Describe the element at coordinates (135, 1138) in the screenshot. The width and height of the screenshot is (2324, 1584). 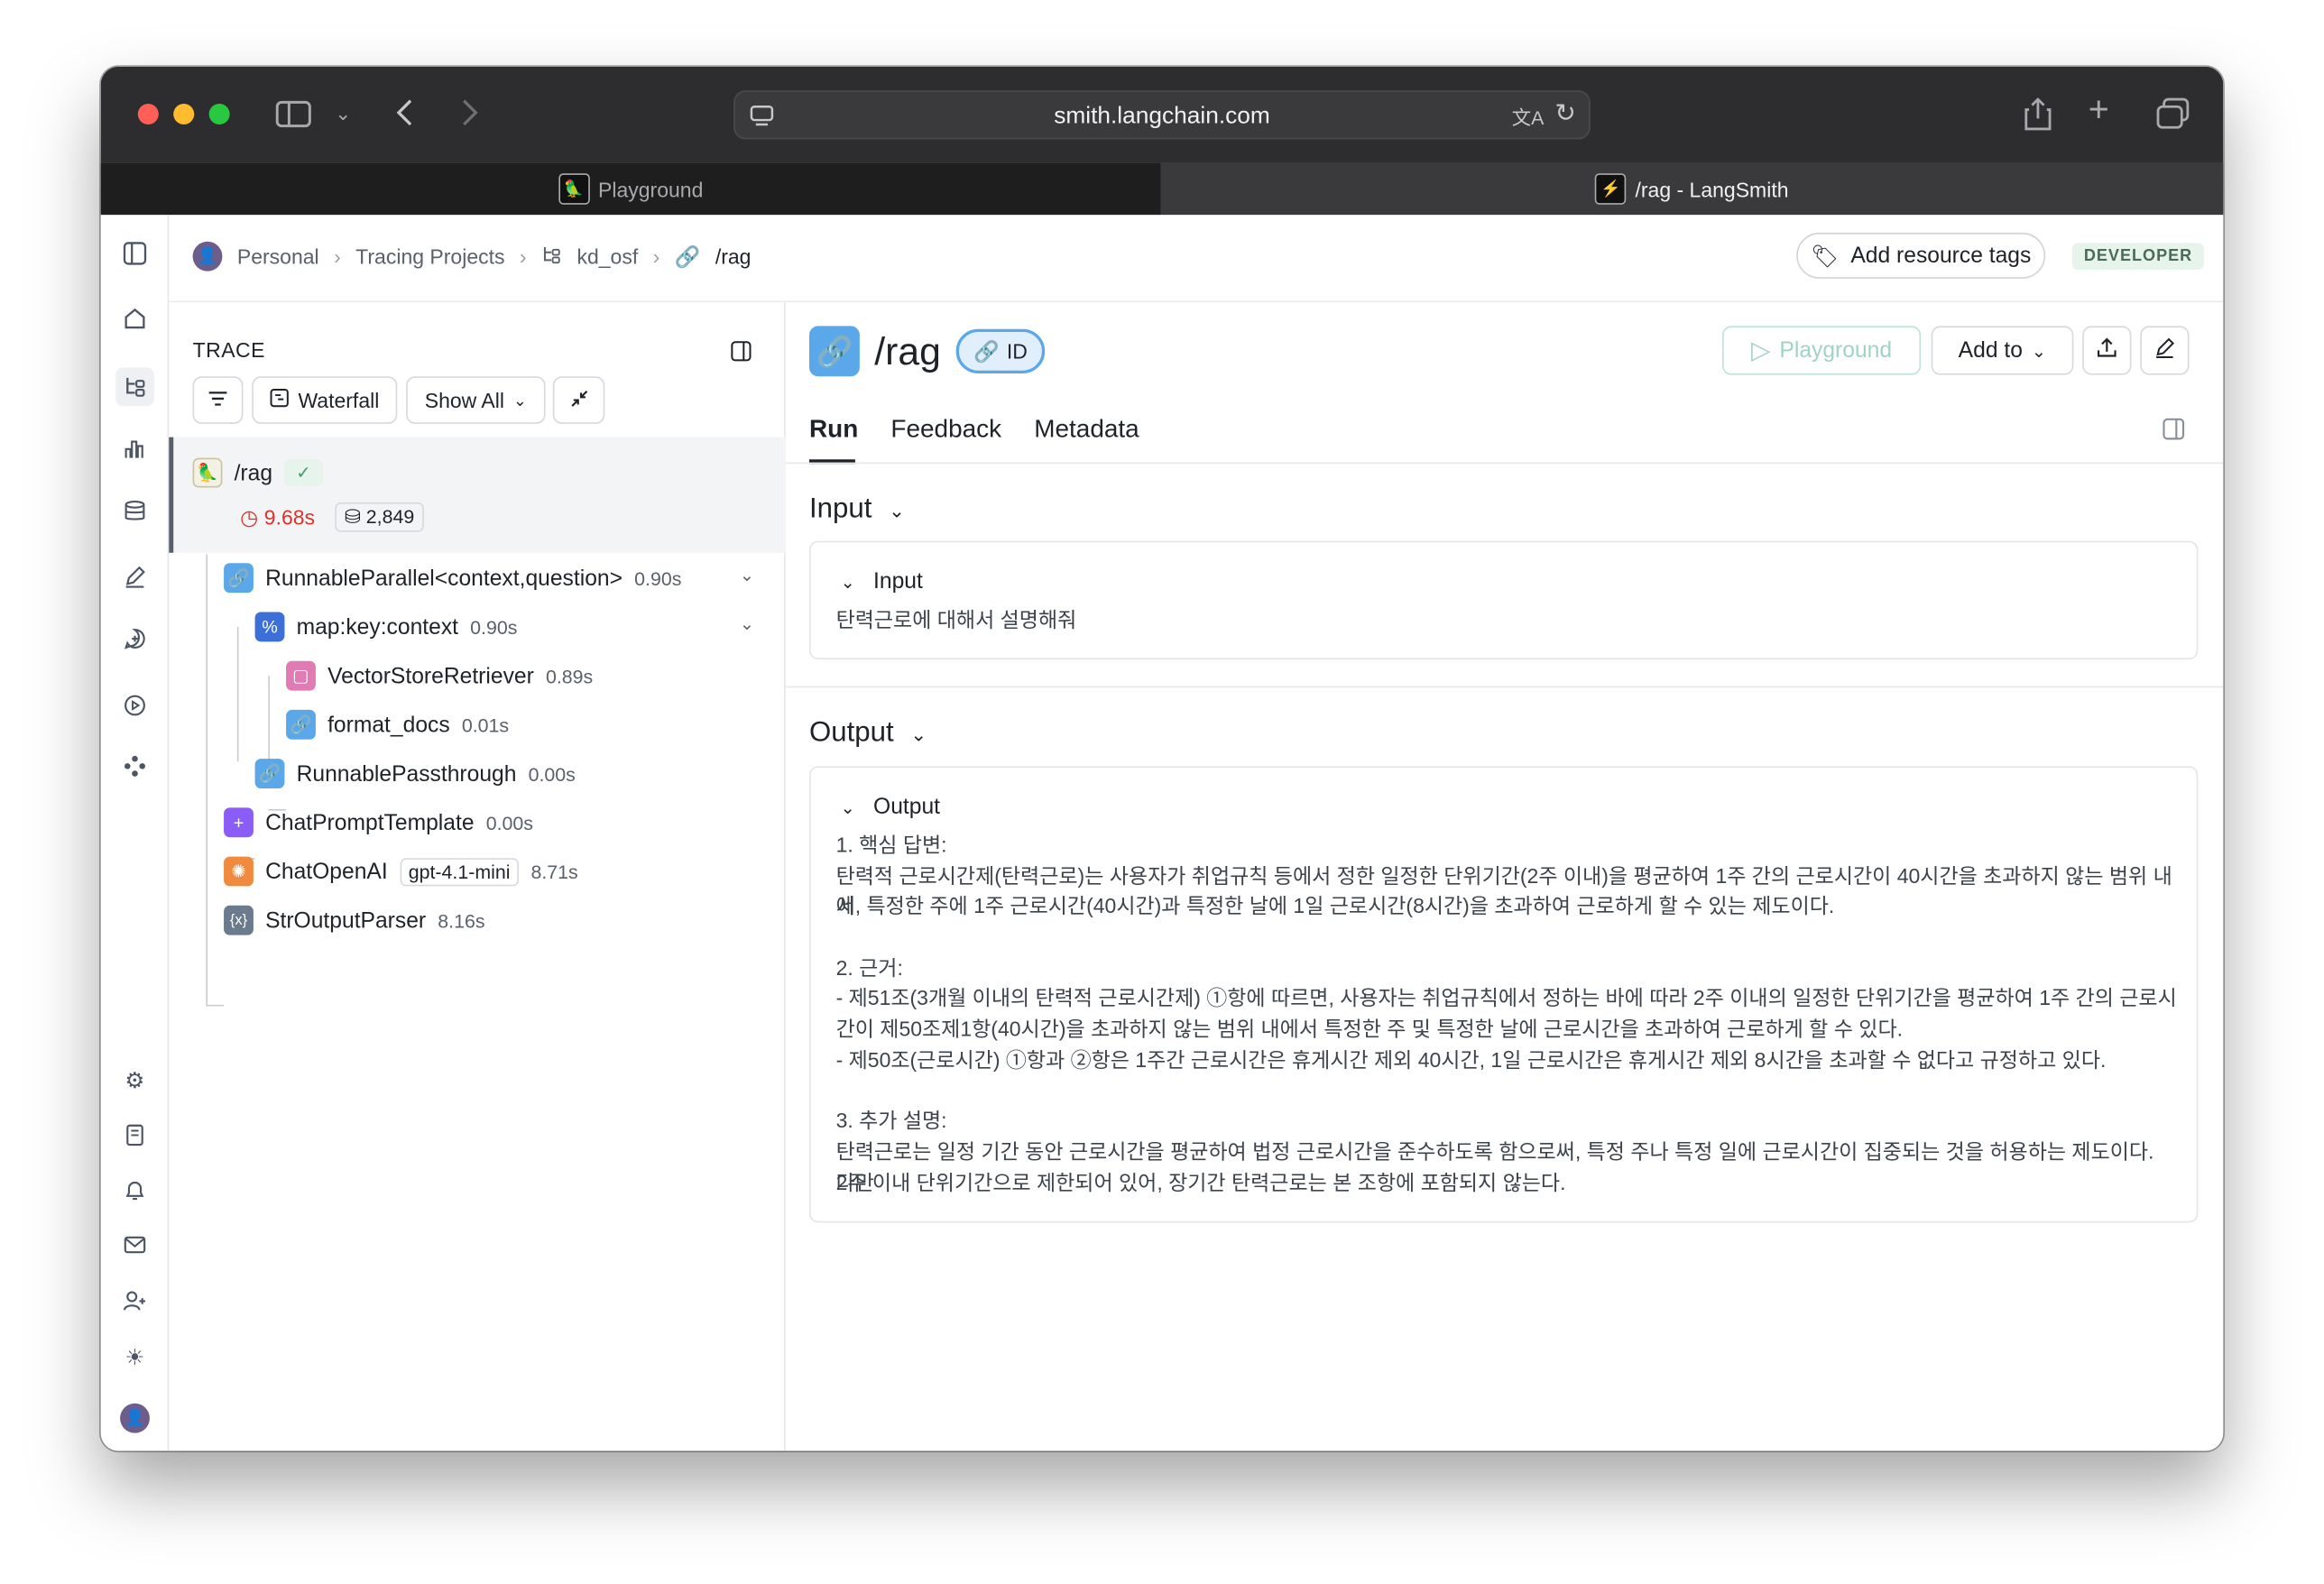
I see `docs-icon` at that location.